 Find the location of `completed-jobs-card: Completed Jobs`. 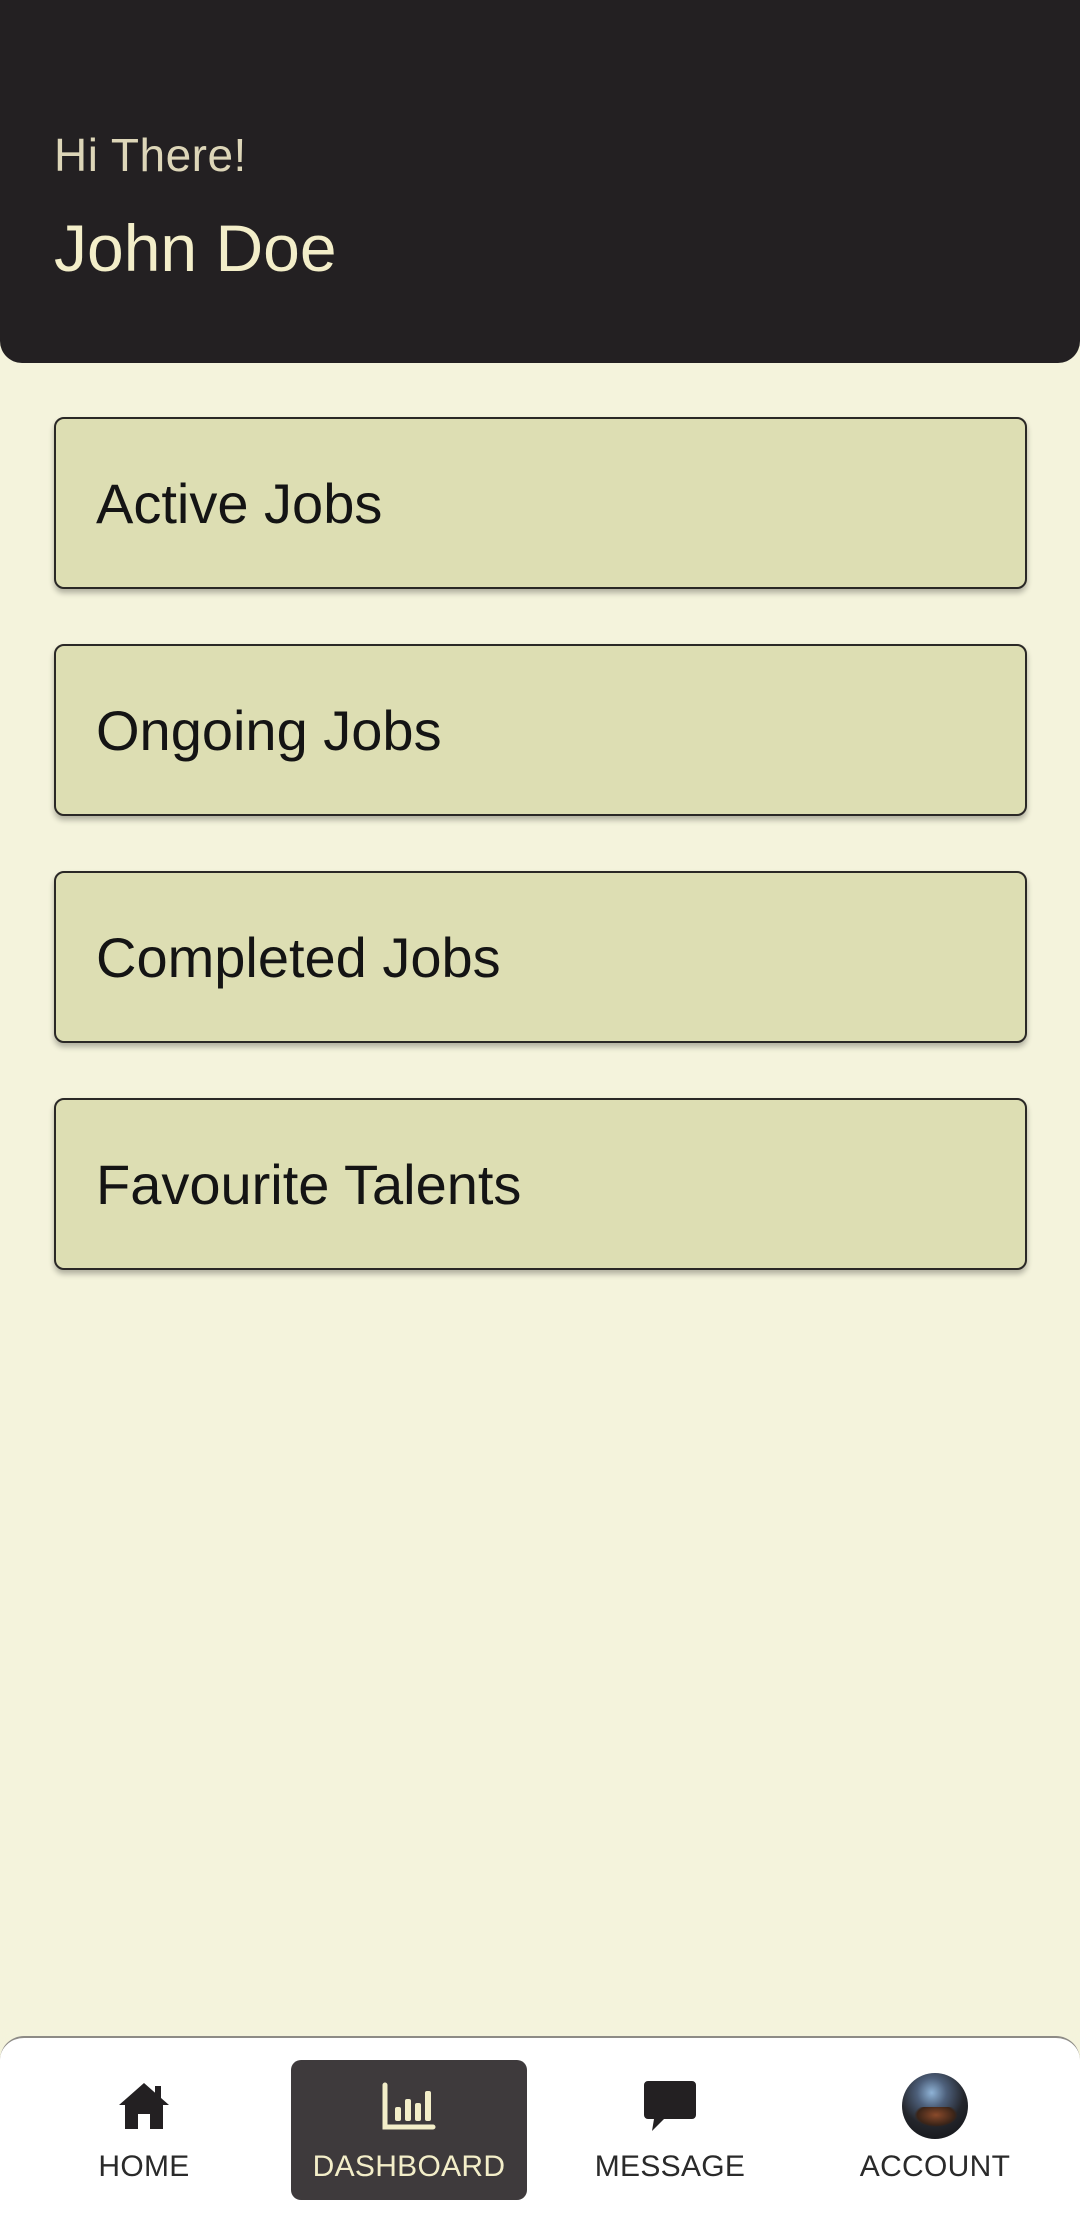

completed-jobs-card: Completed Jobs is located at coordinates (540, 957).